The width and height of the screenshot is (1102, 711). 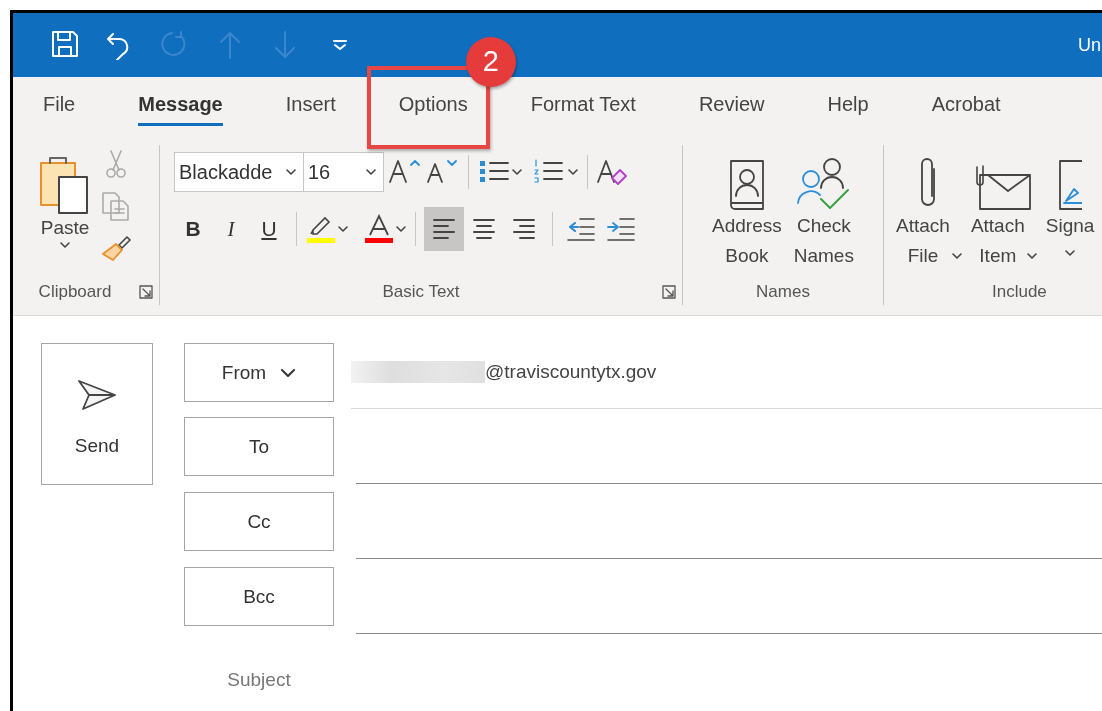 I want to click on format-painter-button, so click(x=116, y=248).